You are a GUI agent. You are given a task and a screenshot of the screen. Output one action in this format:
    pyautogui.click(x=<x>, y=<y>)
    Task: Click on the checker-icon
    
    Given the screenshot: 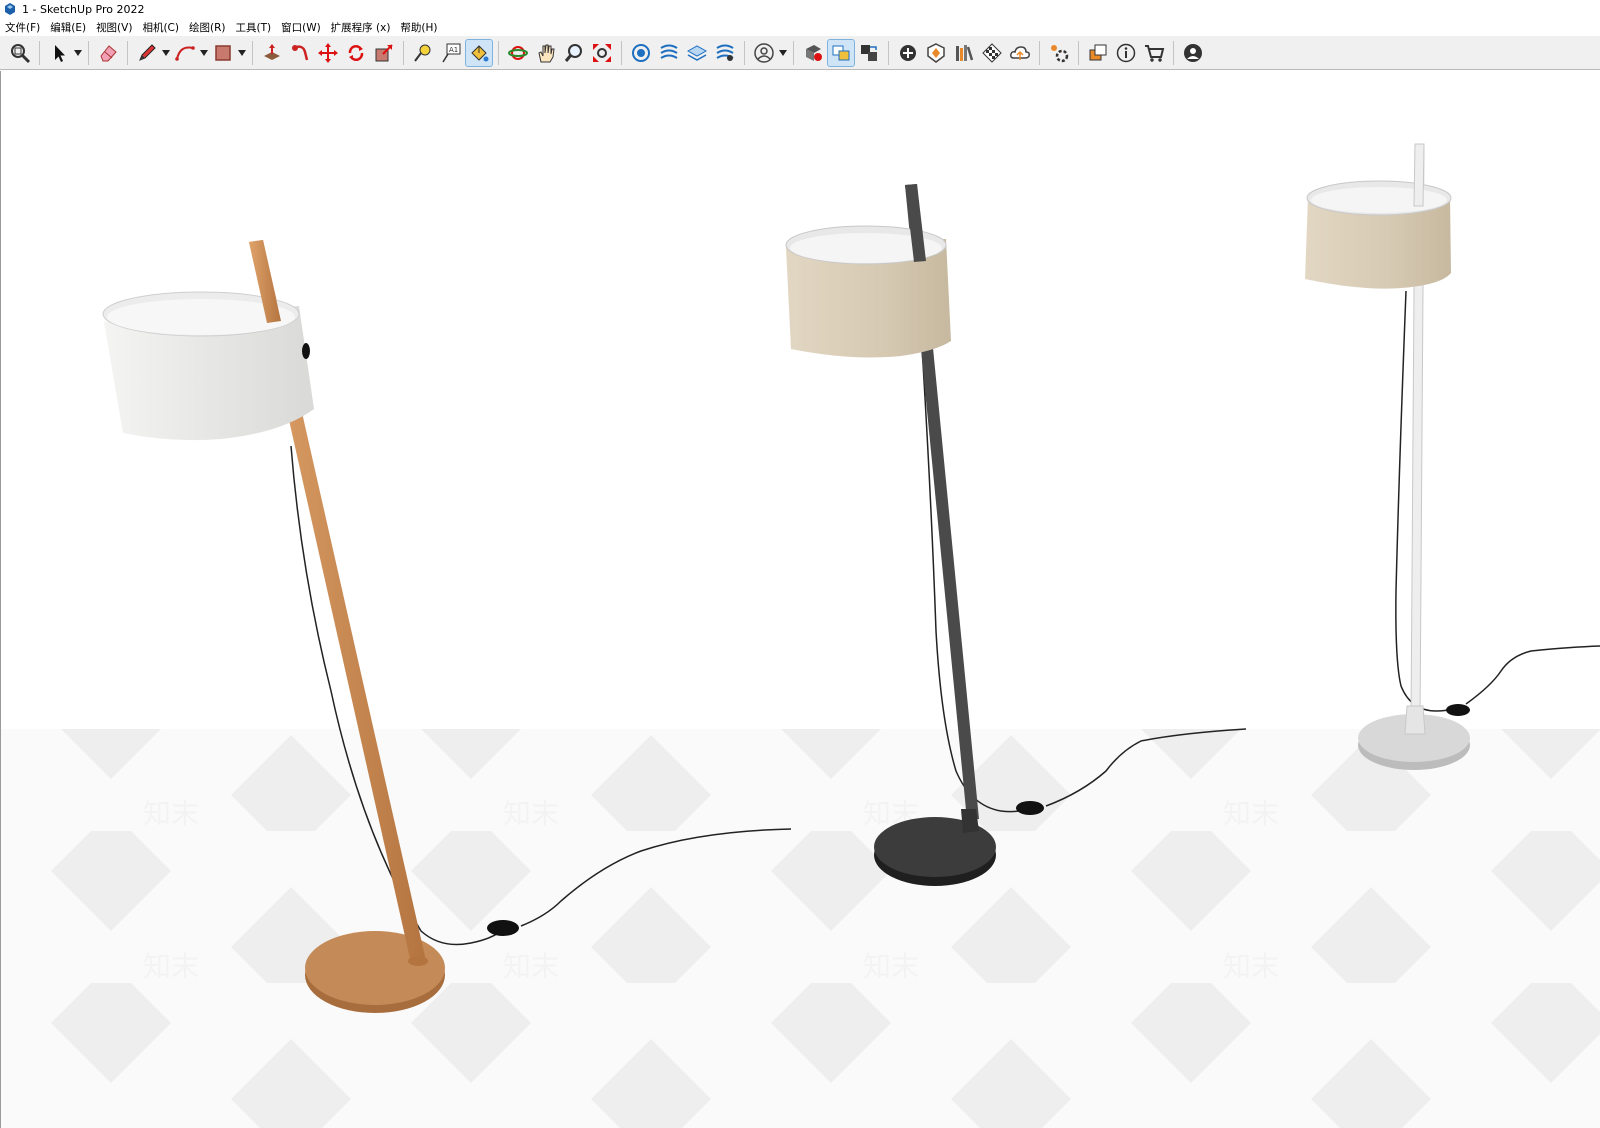 What is the action you would take?
    pyautogui.click(x=992, y=53)
    